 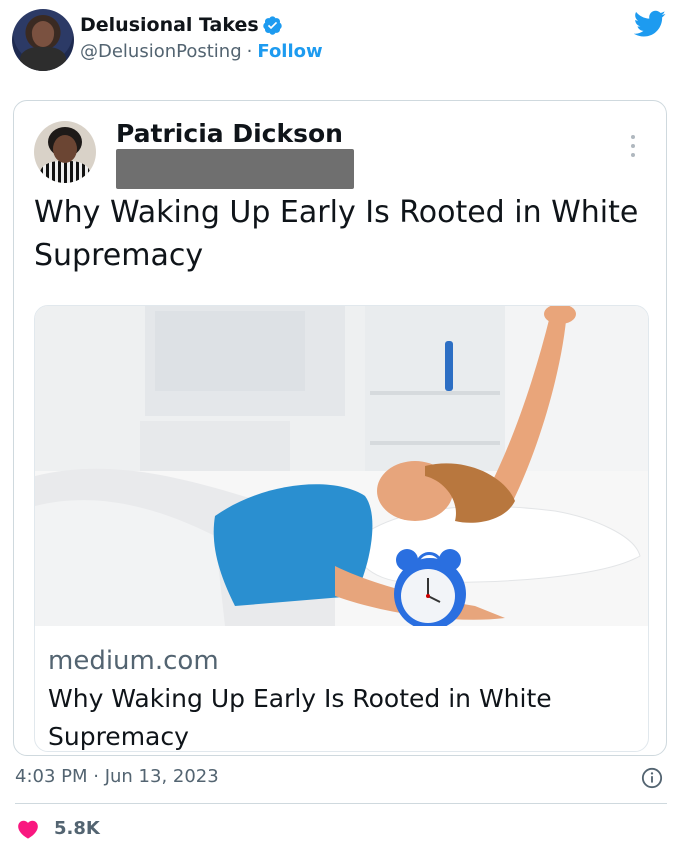 What do you see at coordinates (28, 829) in the screenshot?
I see `heart-icon` at bounding box center [28, 829].